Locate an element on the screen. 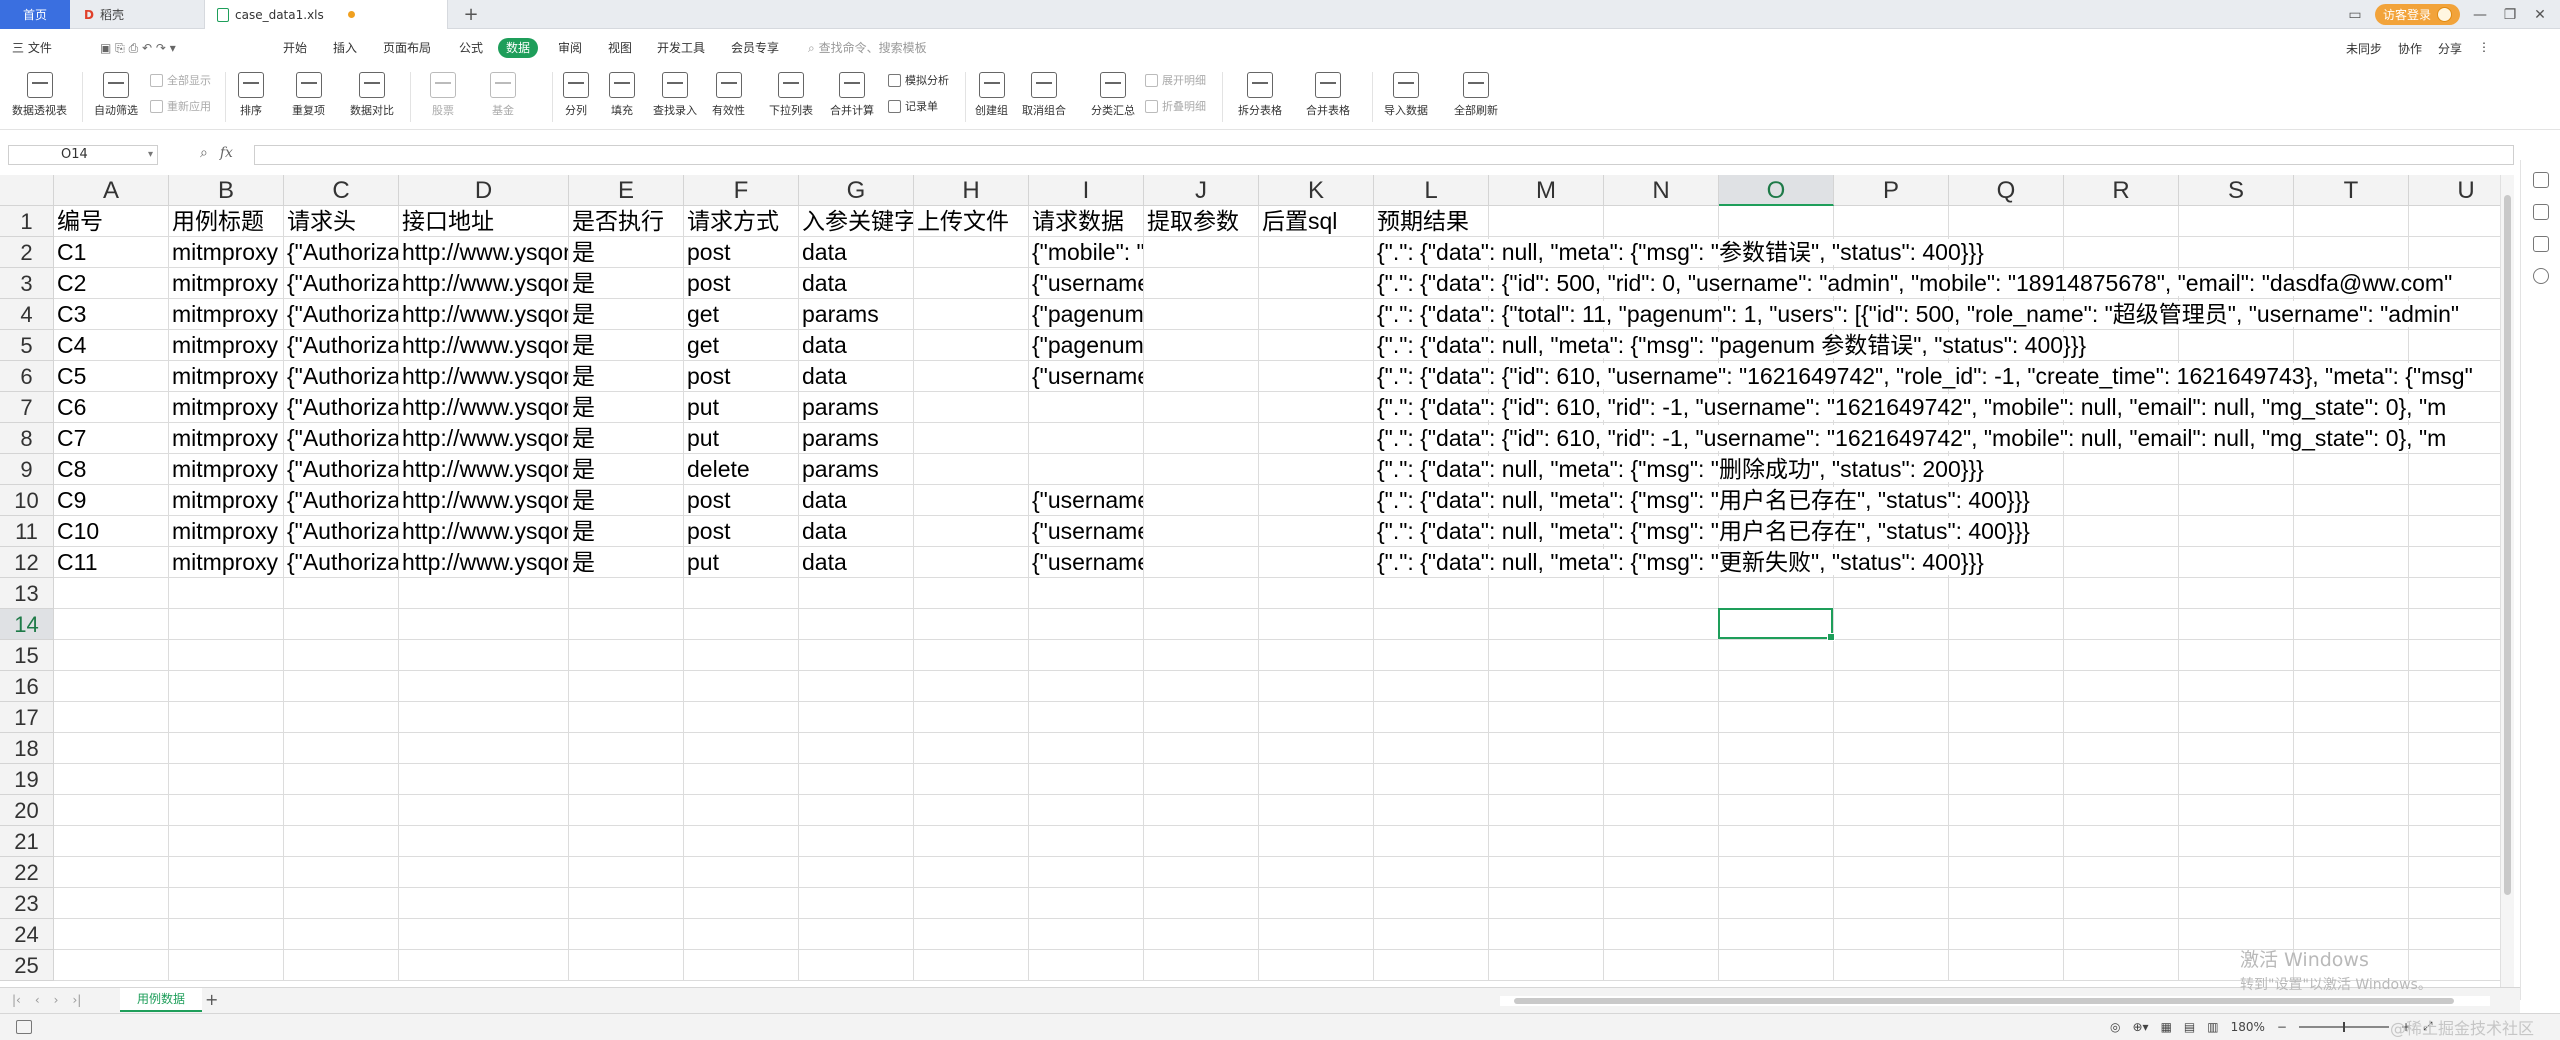 The width and height of the screenshot is (2560, 1040). expand-detail-button: 展开明细 is located at coordinates (1175, 80).